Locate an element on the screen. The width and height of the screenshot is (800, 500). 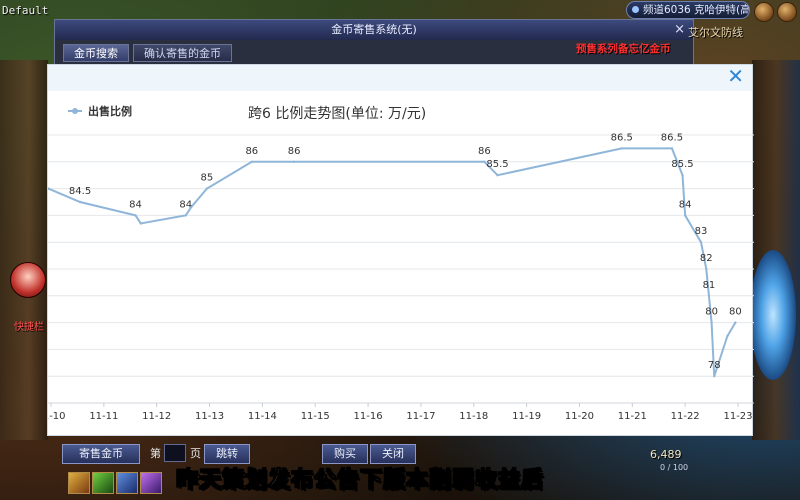
page-number-input is located at coordinates (175, 453).